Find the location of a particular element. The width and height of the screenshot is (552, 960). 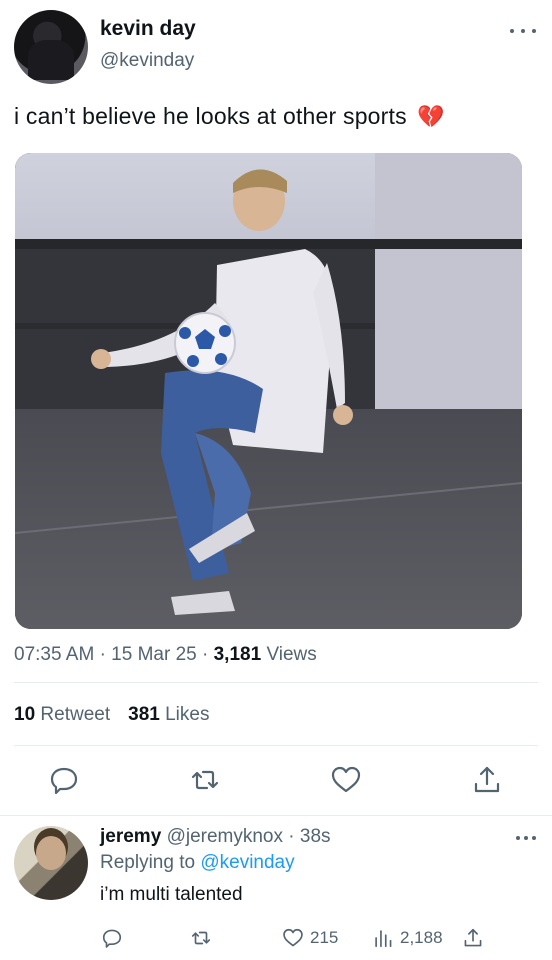

like-button: 215 is located at coordinates (310, 938).